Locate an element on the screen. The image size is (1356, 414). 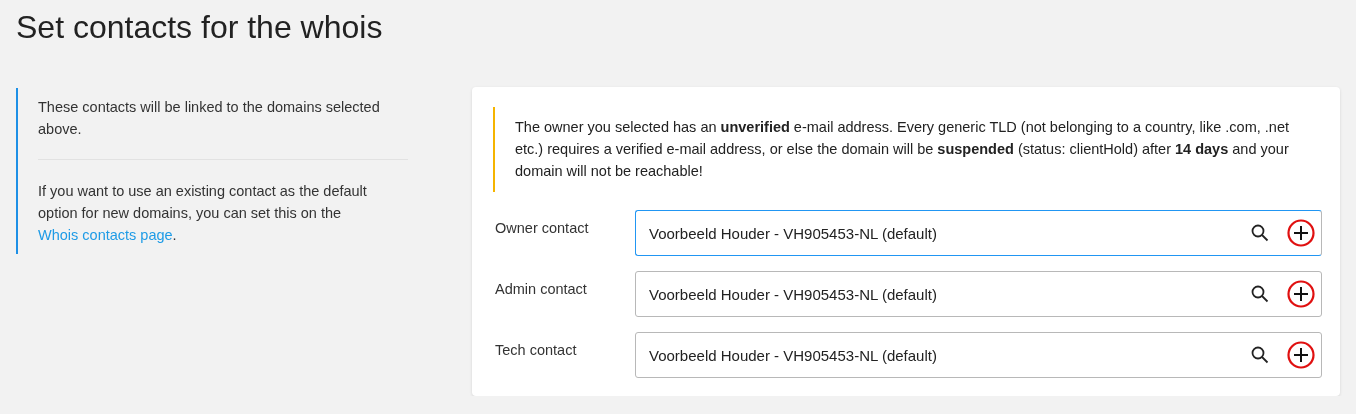
field-label: Owner contact is located at coordinates (542, 227).